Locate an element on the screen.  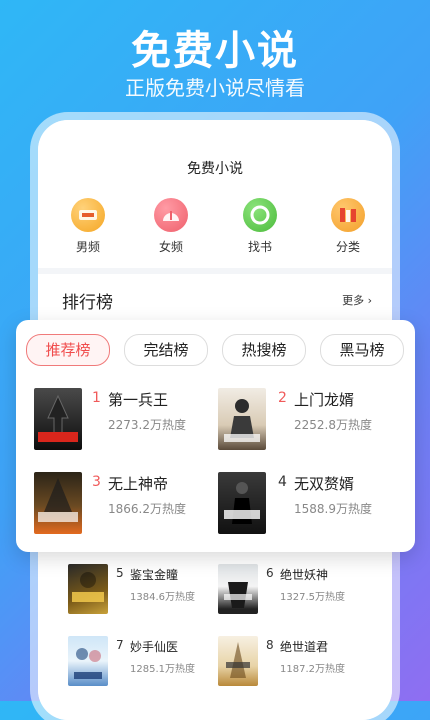
book-rank: 2 is located at coordinates (282, 398).